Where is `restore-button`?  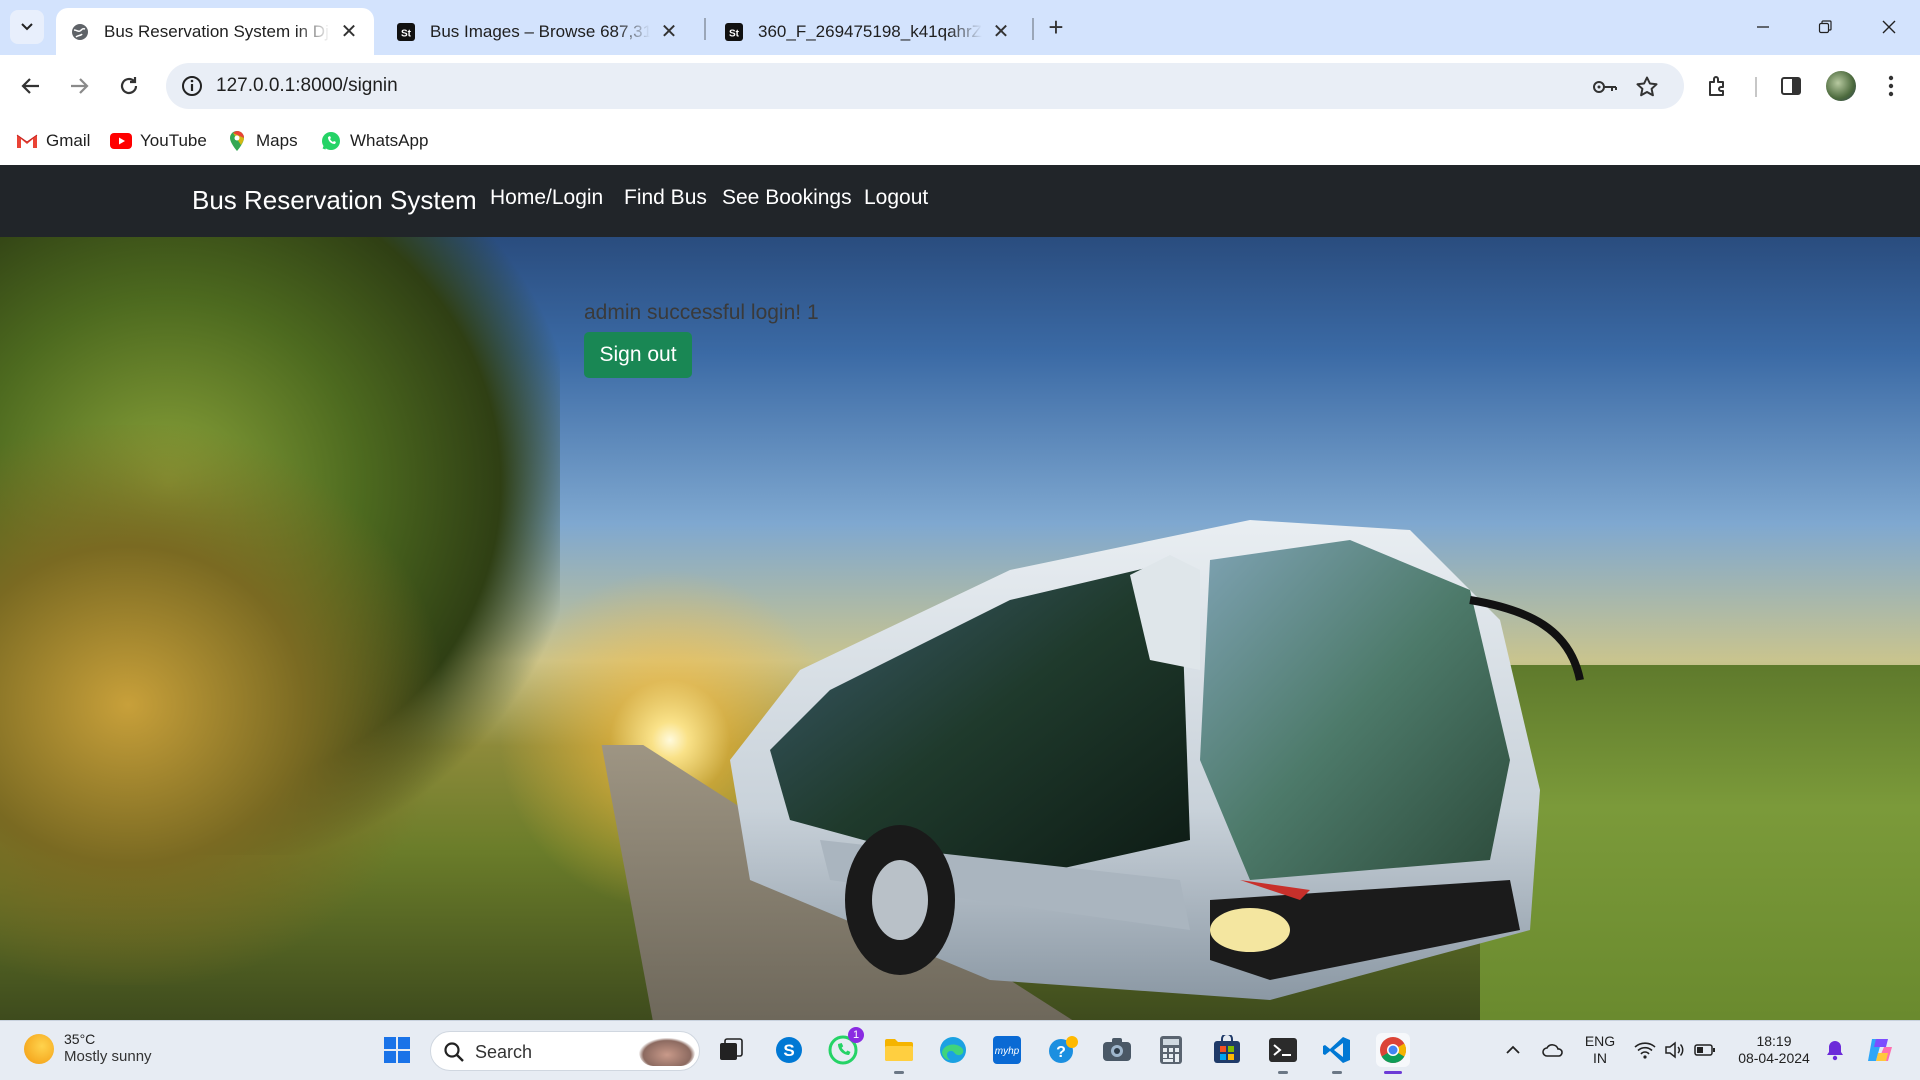 restore-button is located at coordinates (1825, 27).